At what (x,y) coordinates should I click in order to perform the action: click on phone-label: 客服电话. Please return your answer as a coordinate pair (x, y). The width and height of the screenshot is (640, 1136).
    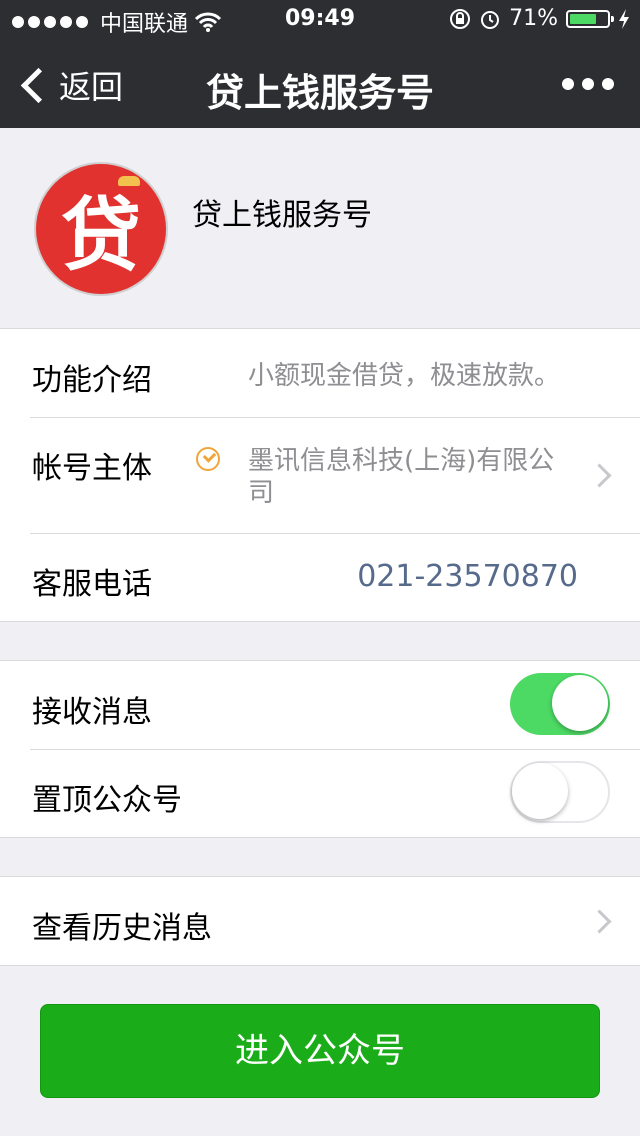
    Looking at the image, I should click on (92, 584).